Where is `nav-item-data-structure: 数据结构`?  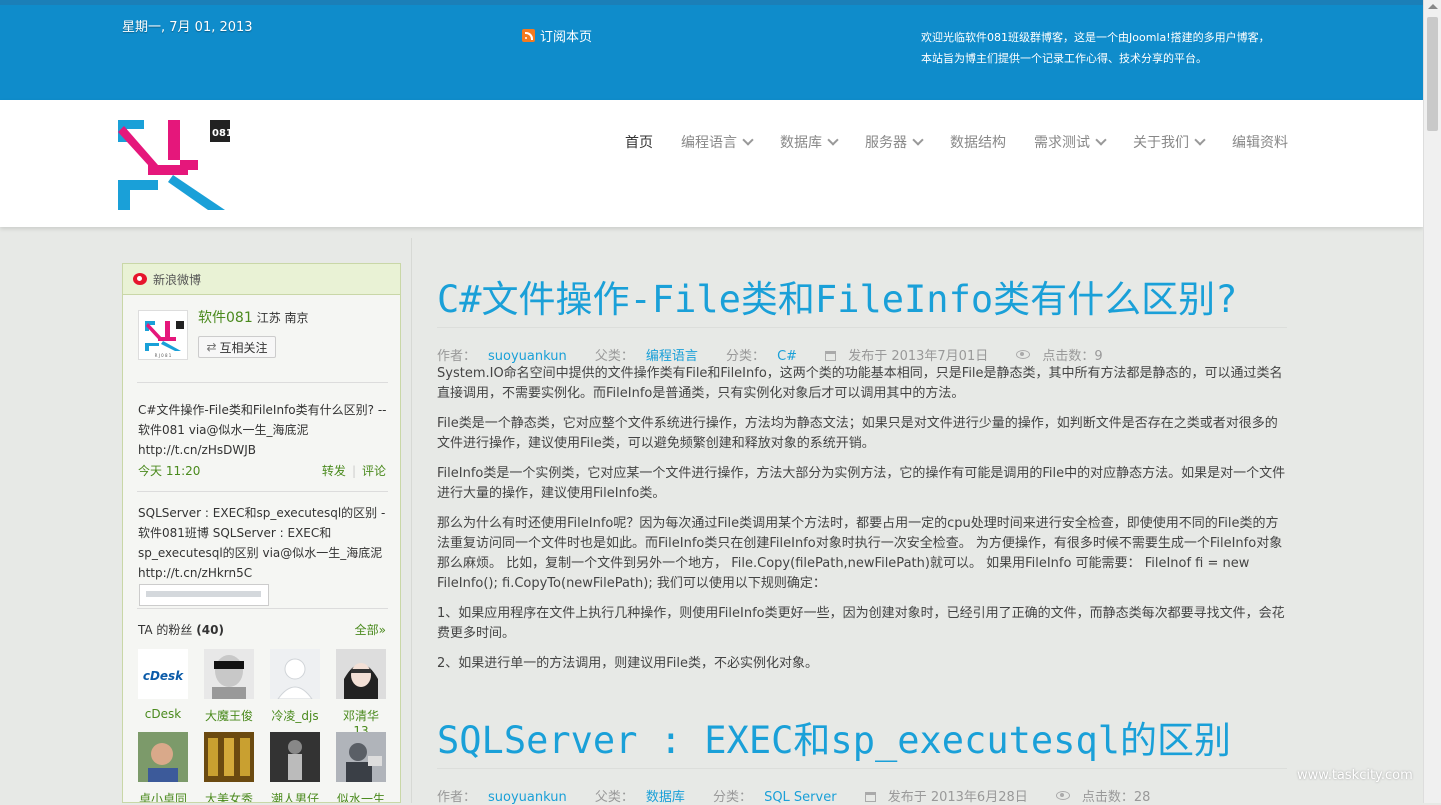 nav-item-data-structure: 数据结构 is located at coordinates (978, 142).